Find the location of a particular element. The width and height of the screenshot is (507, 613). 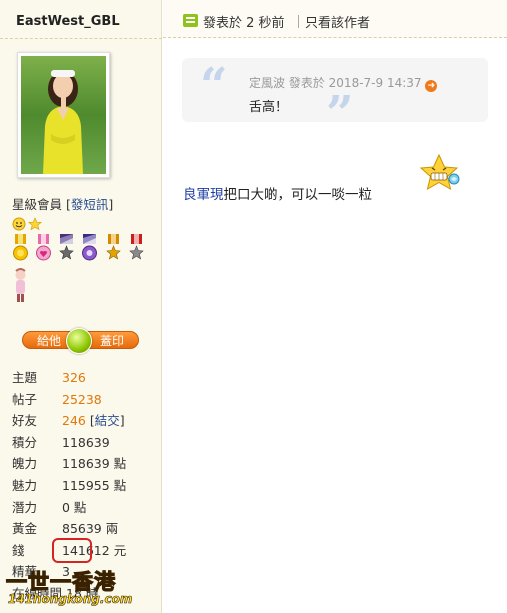

watermark-url: 141hongkong.com is located at coordinates (70, 599).